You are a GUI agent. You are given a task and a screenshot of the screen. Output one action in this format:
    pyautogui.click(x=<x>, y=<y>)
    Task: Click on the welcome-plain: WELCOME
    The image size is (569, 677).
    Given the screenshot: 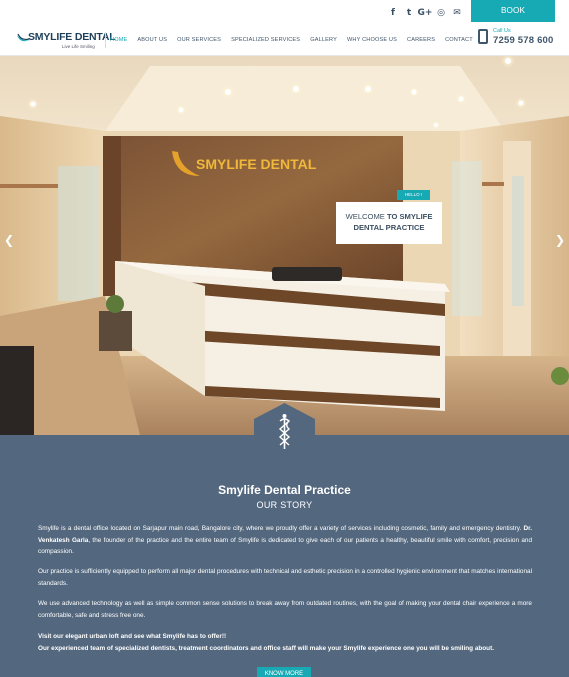 What is the action you would take?
    pyautogui.click(x=366, y=216)
    